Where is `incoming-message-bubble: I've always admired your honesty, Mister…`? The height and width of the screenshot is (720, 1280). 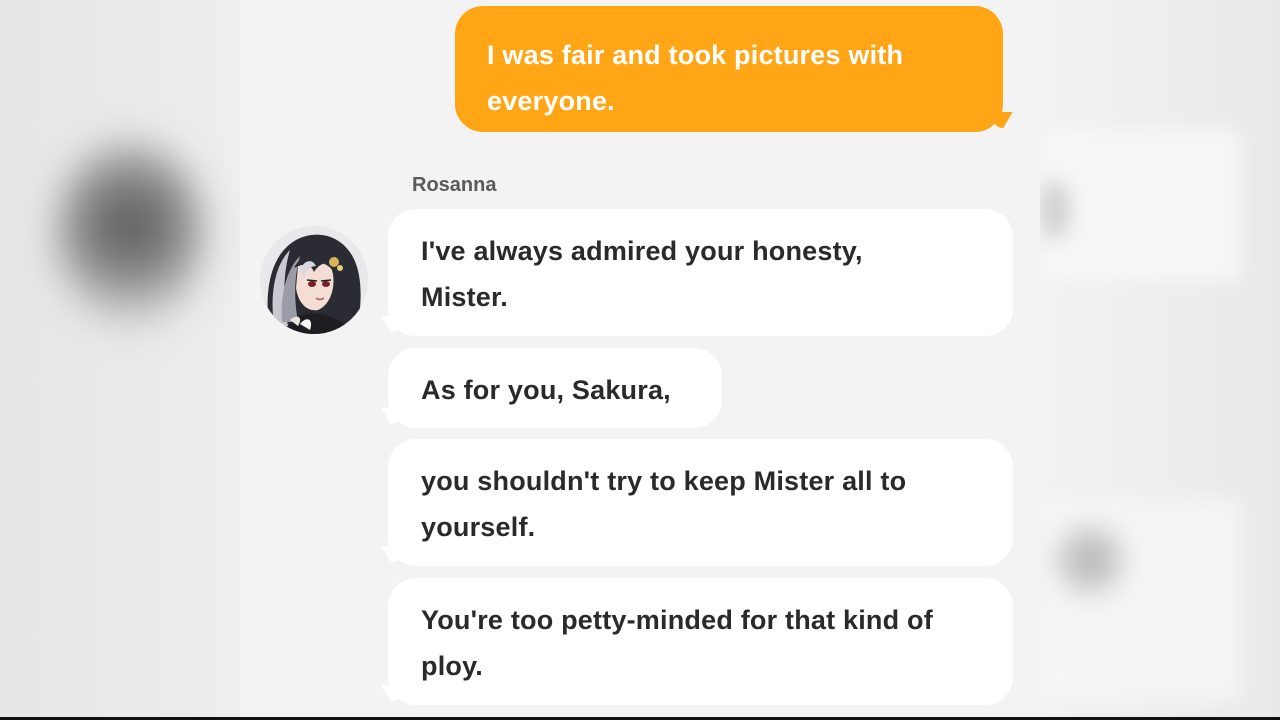 incoming-message-bubble: I've always admired your honesty, Mister… is located at coordinates (700, 272).